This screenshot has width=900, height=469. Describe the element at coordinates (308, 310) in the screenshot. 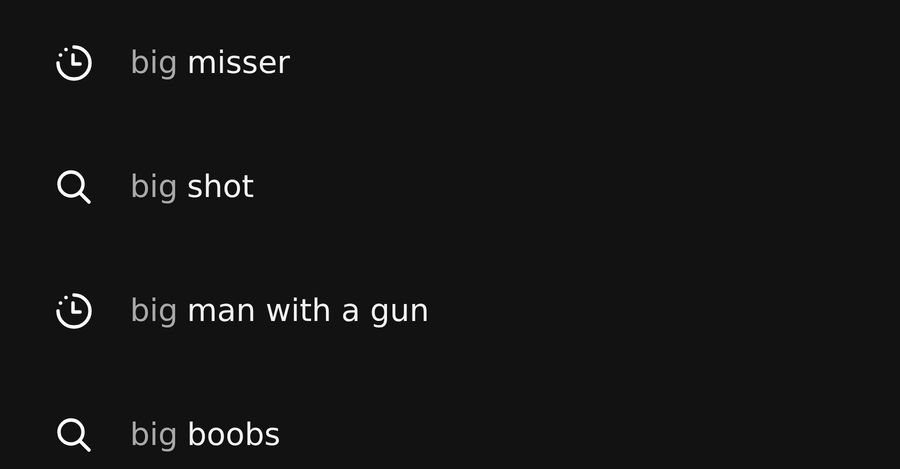

I see `suggestion-text: man with a gun` at that location.